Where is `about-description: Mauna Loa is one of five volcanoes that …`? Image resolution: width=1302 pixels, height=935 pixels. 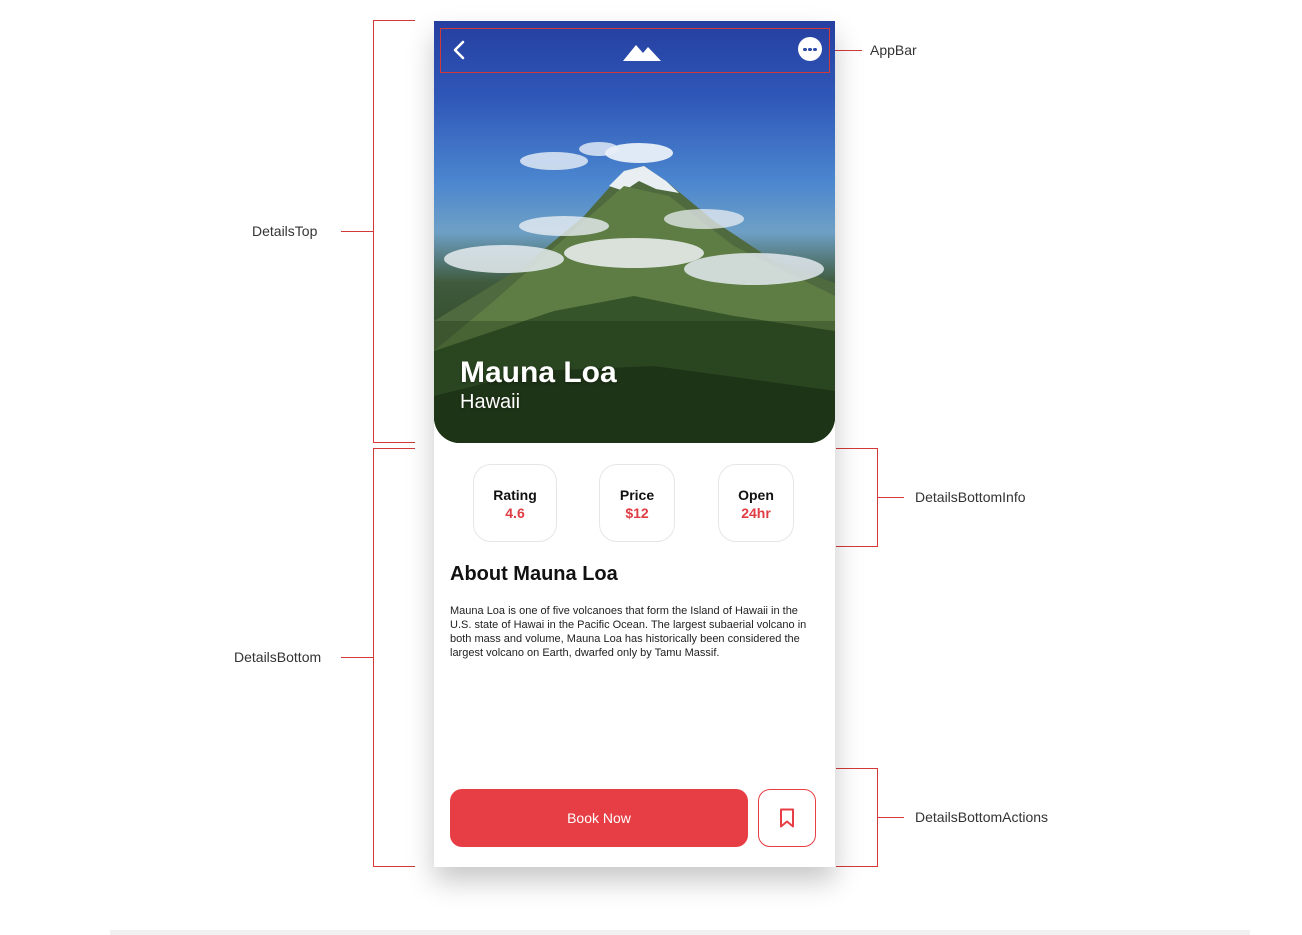 about-description: Mauna Loa is one of five volcanoes that … is located at coordinates (628, 632).